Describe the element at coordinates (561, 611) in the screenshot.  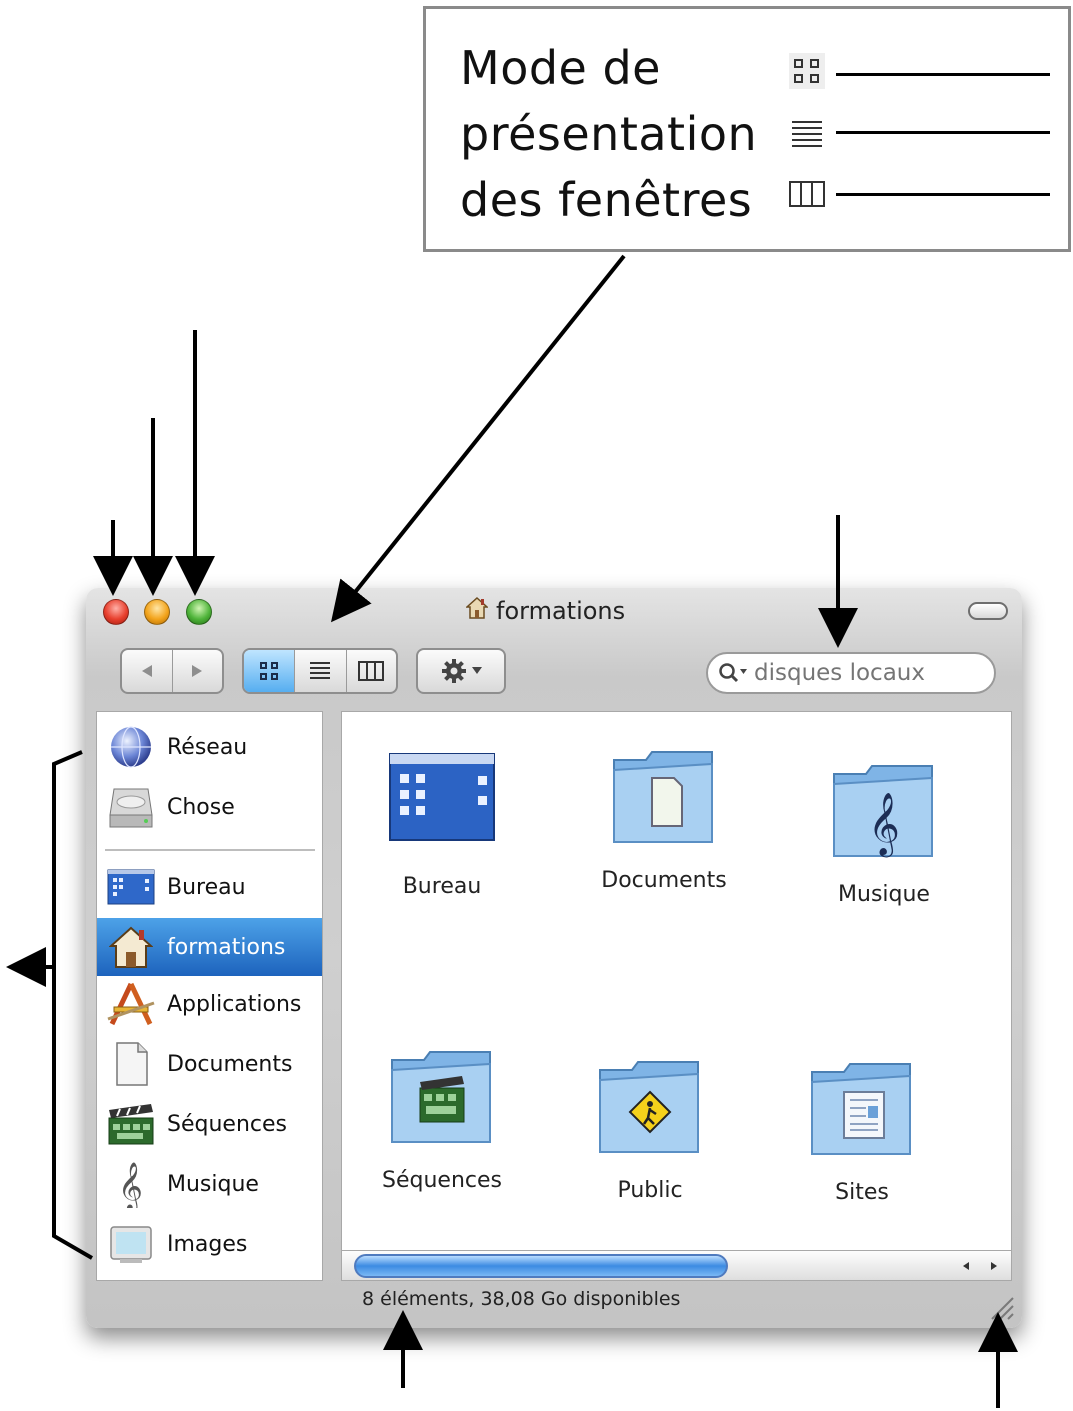
I see `window-title-text: formations` at that location.